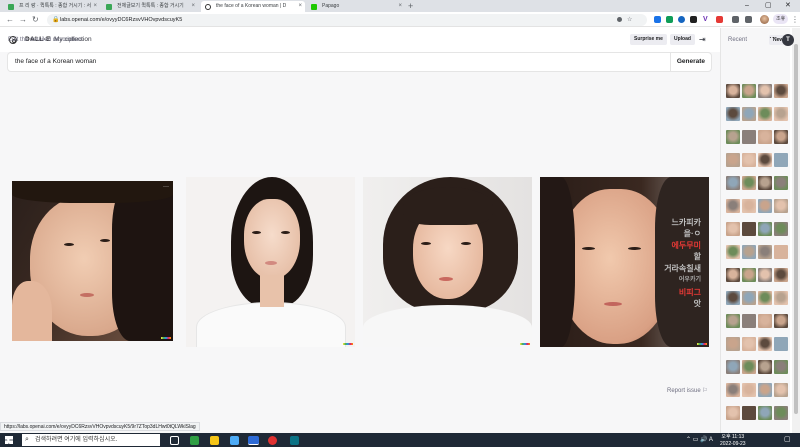 The height and width of the screenshot is (448, 800). Describe the element at coordinates (9, 440) in the screenshot. I see `windows-start-icon` at that location.